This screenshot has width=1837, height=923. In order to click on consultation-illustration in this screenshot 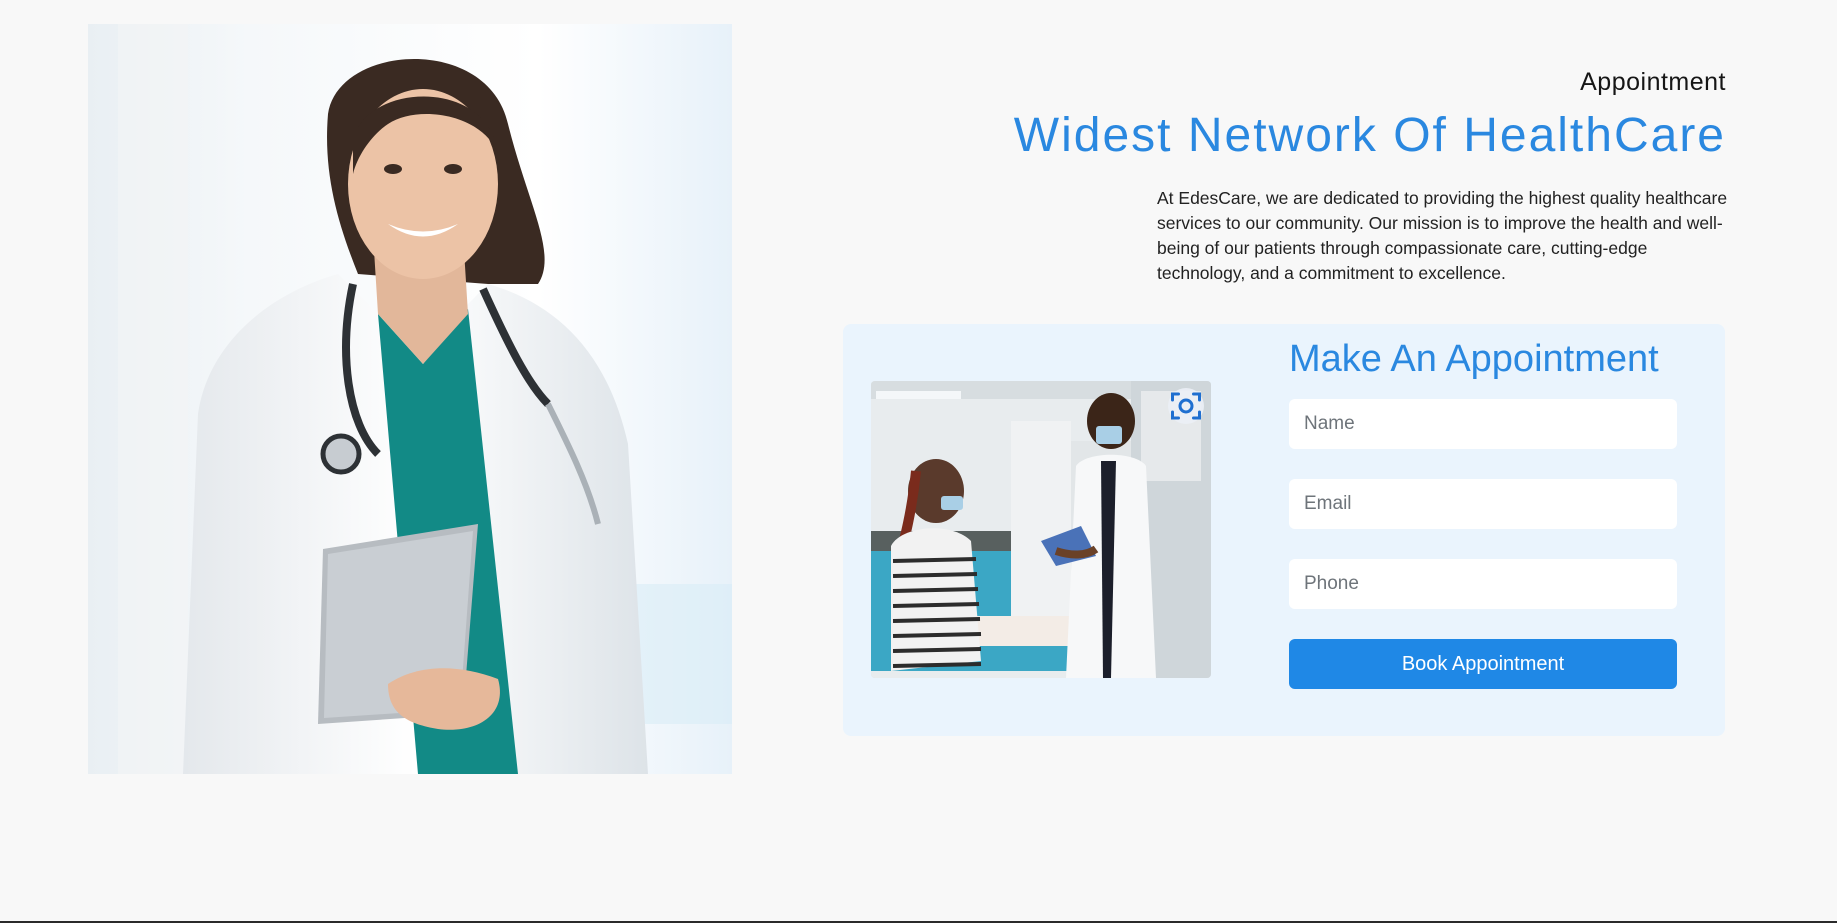, I will do `click(1041, 529)`.